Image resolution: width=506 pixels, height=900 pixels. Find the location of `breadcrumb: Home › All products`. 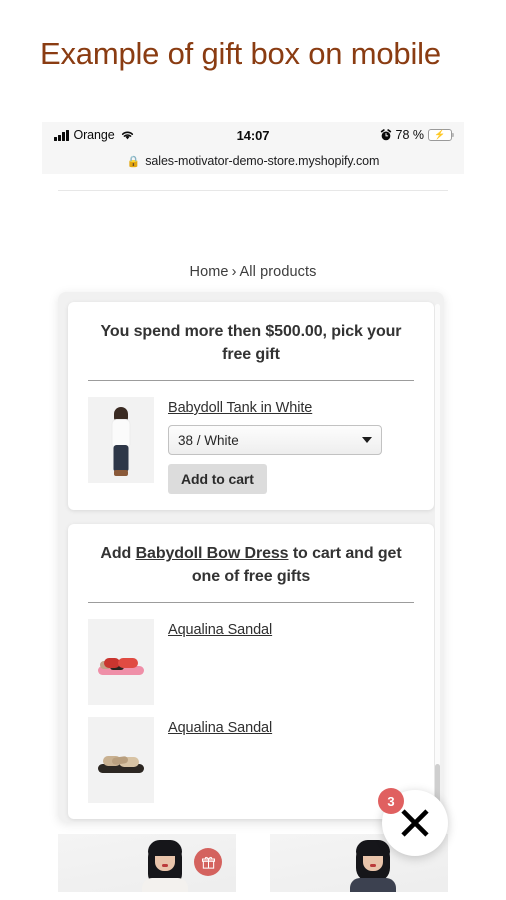

breadcrumb: Home › All products is located at coordinates (253, 272).